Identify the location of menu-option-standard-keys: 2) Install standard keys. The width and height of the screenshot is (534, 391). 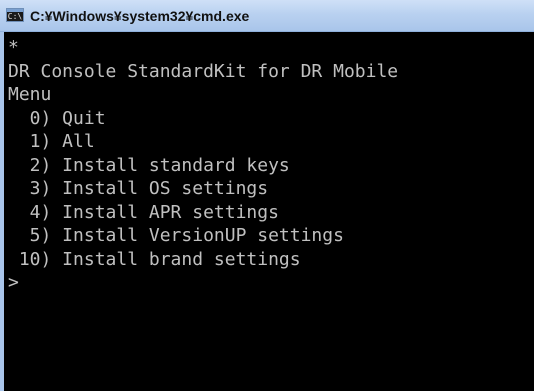
(149, 165).